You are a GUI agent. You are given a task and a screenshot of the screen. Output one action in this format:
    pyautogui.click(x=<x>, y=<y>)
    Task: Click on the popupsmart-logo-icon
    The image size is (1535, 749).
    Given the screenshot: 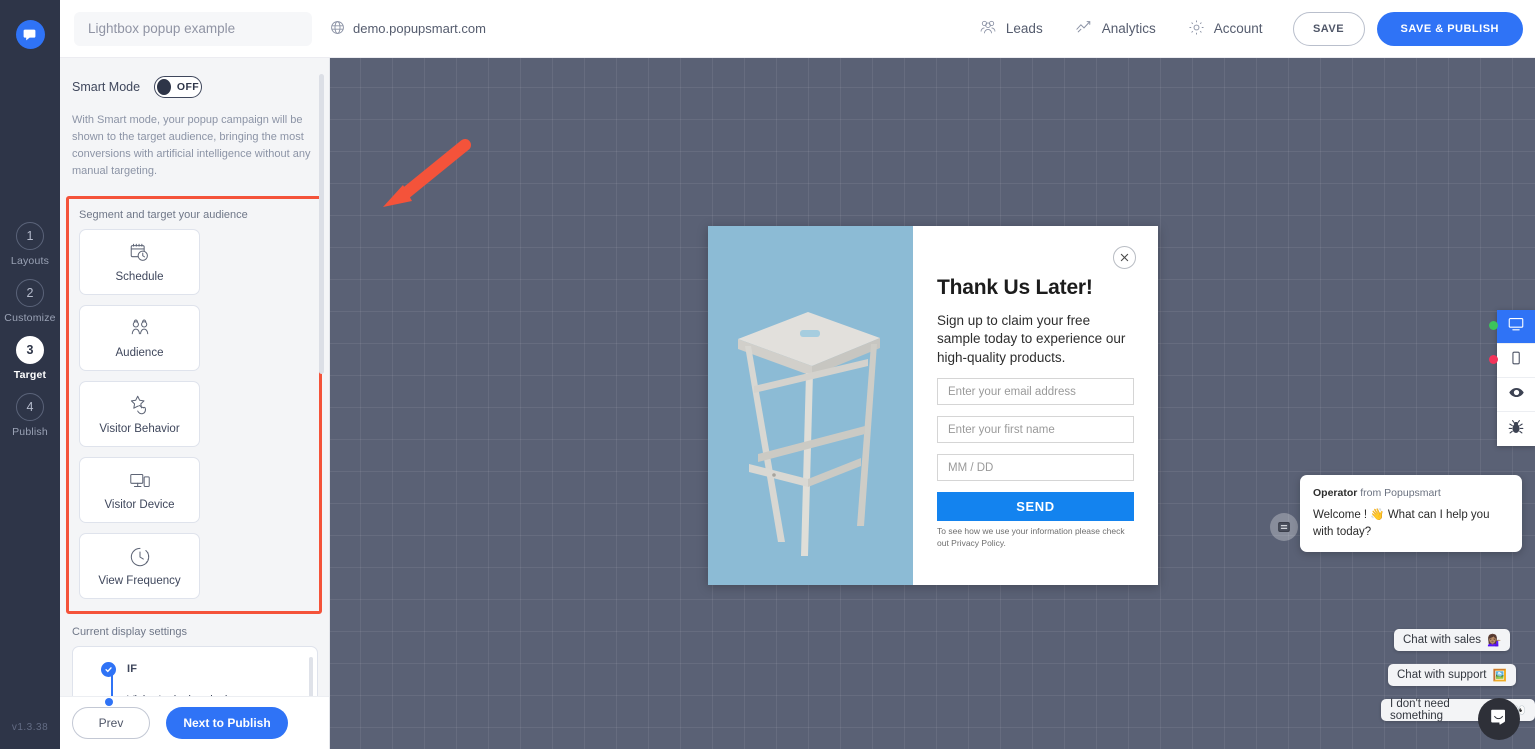 What is the action you would take?
    pyautogui.click(x=30, y=34)
    